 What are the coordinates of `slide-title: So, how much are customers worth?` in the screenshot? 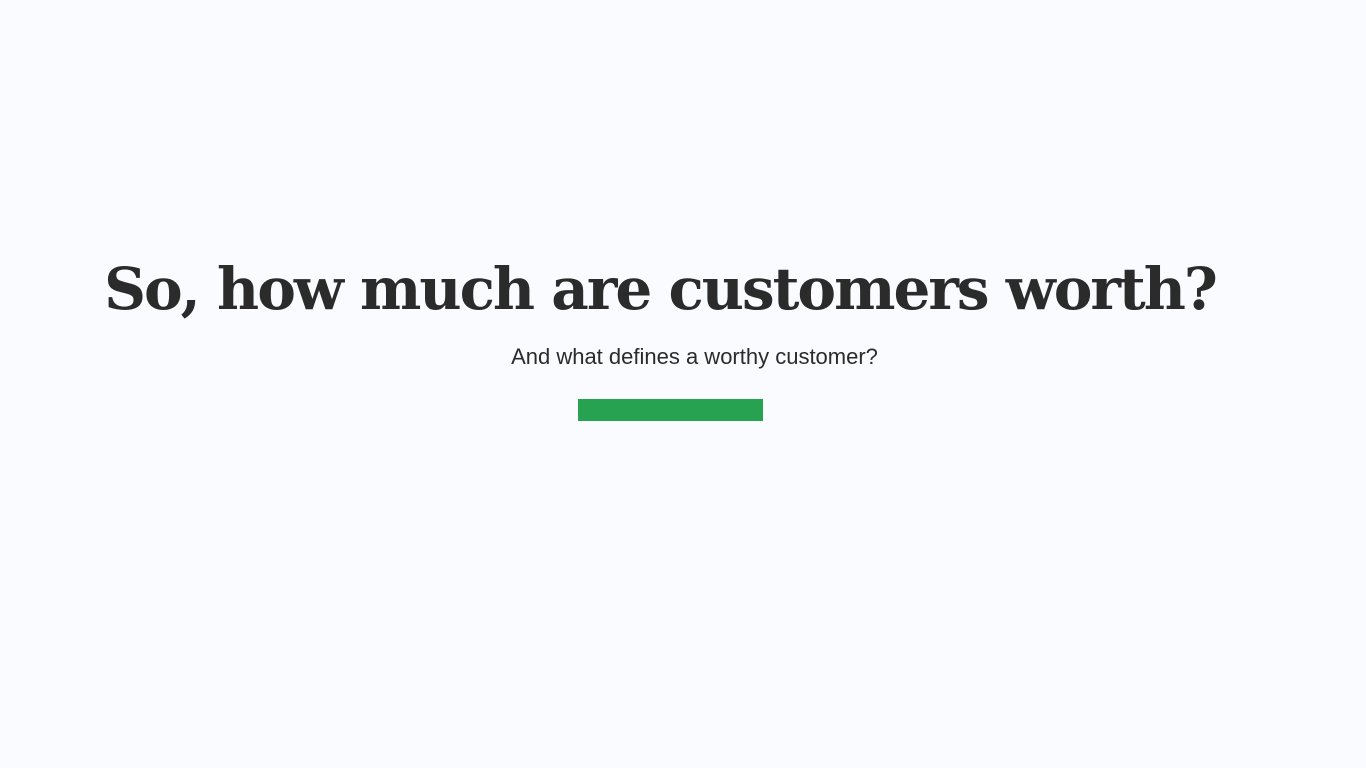 It's located at (661, 289).